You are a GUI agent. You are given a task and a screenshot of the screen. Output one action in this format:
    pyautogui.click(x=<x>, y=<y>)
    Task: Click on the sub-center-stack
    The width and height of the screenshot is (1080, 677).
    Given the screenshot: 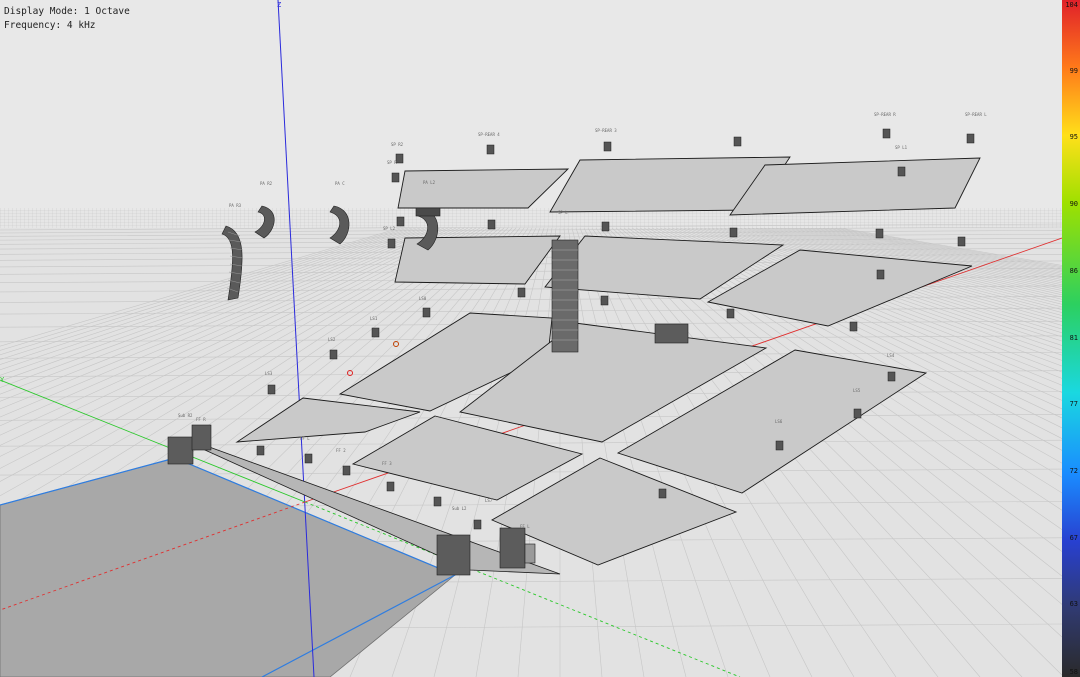 What is the action you would take?
    pyautogui.click(x=453, y=555)
    